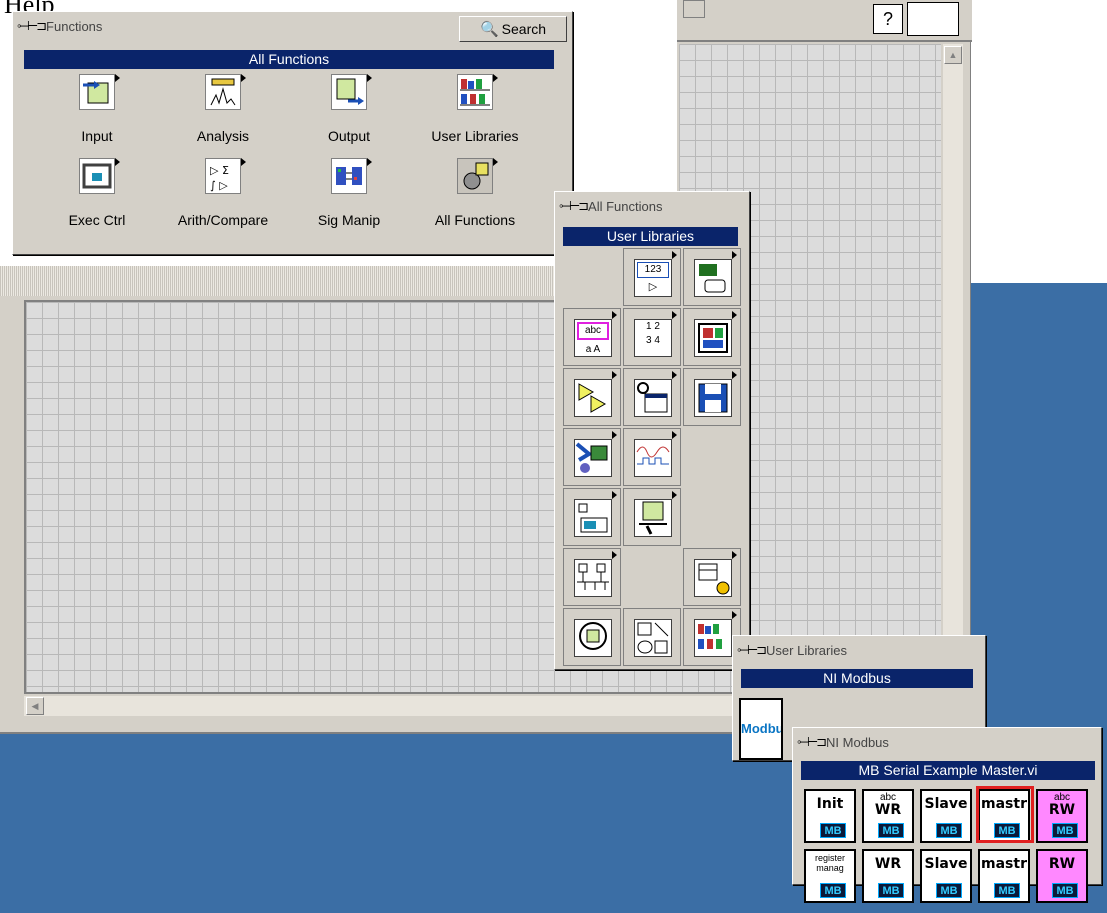 The image size is (1107, 913). What do you see at coordinates (592, 517) in the screenshot?
I see `instrument-io-palette-item` at bounding box center [592, 517].